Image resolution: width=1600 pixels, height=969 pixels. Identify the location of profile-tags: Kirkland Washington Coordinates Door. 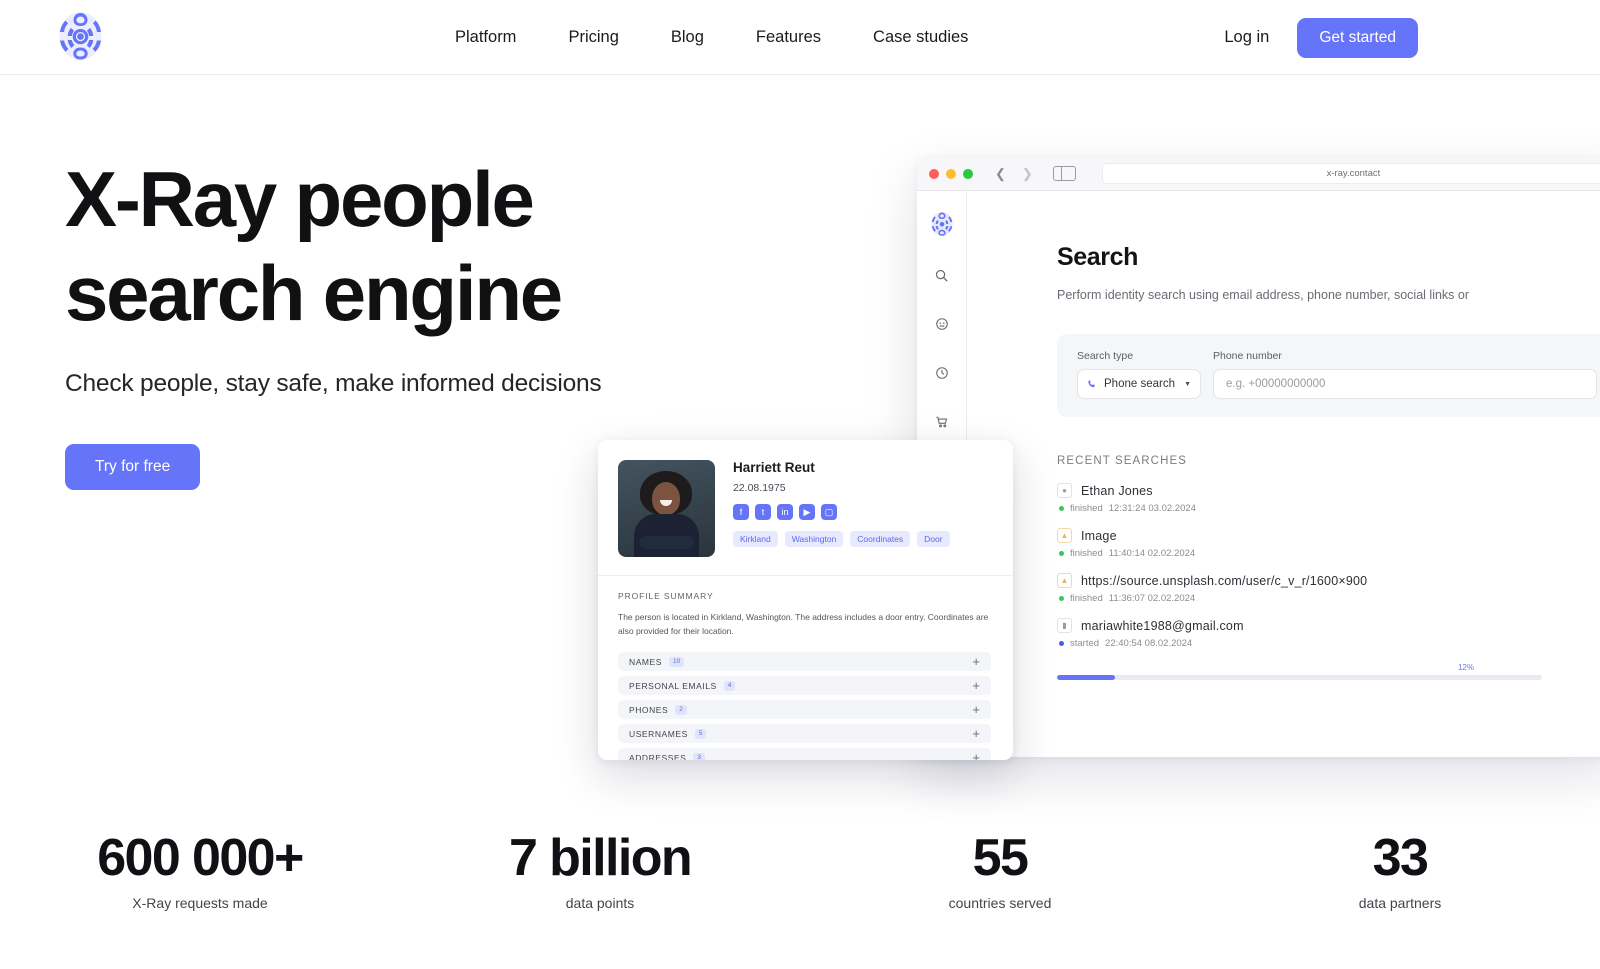
(841, 539).